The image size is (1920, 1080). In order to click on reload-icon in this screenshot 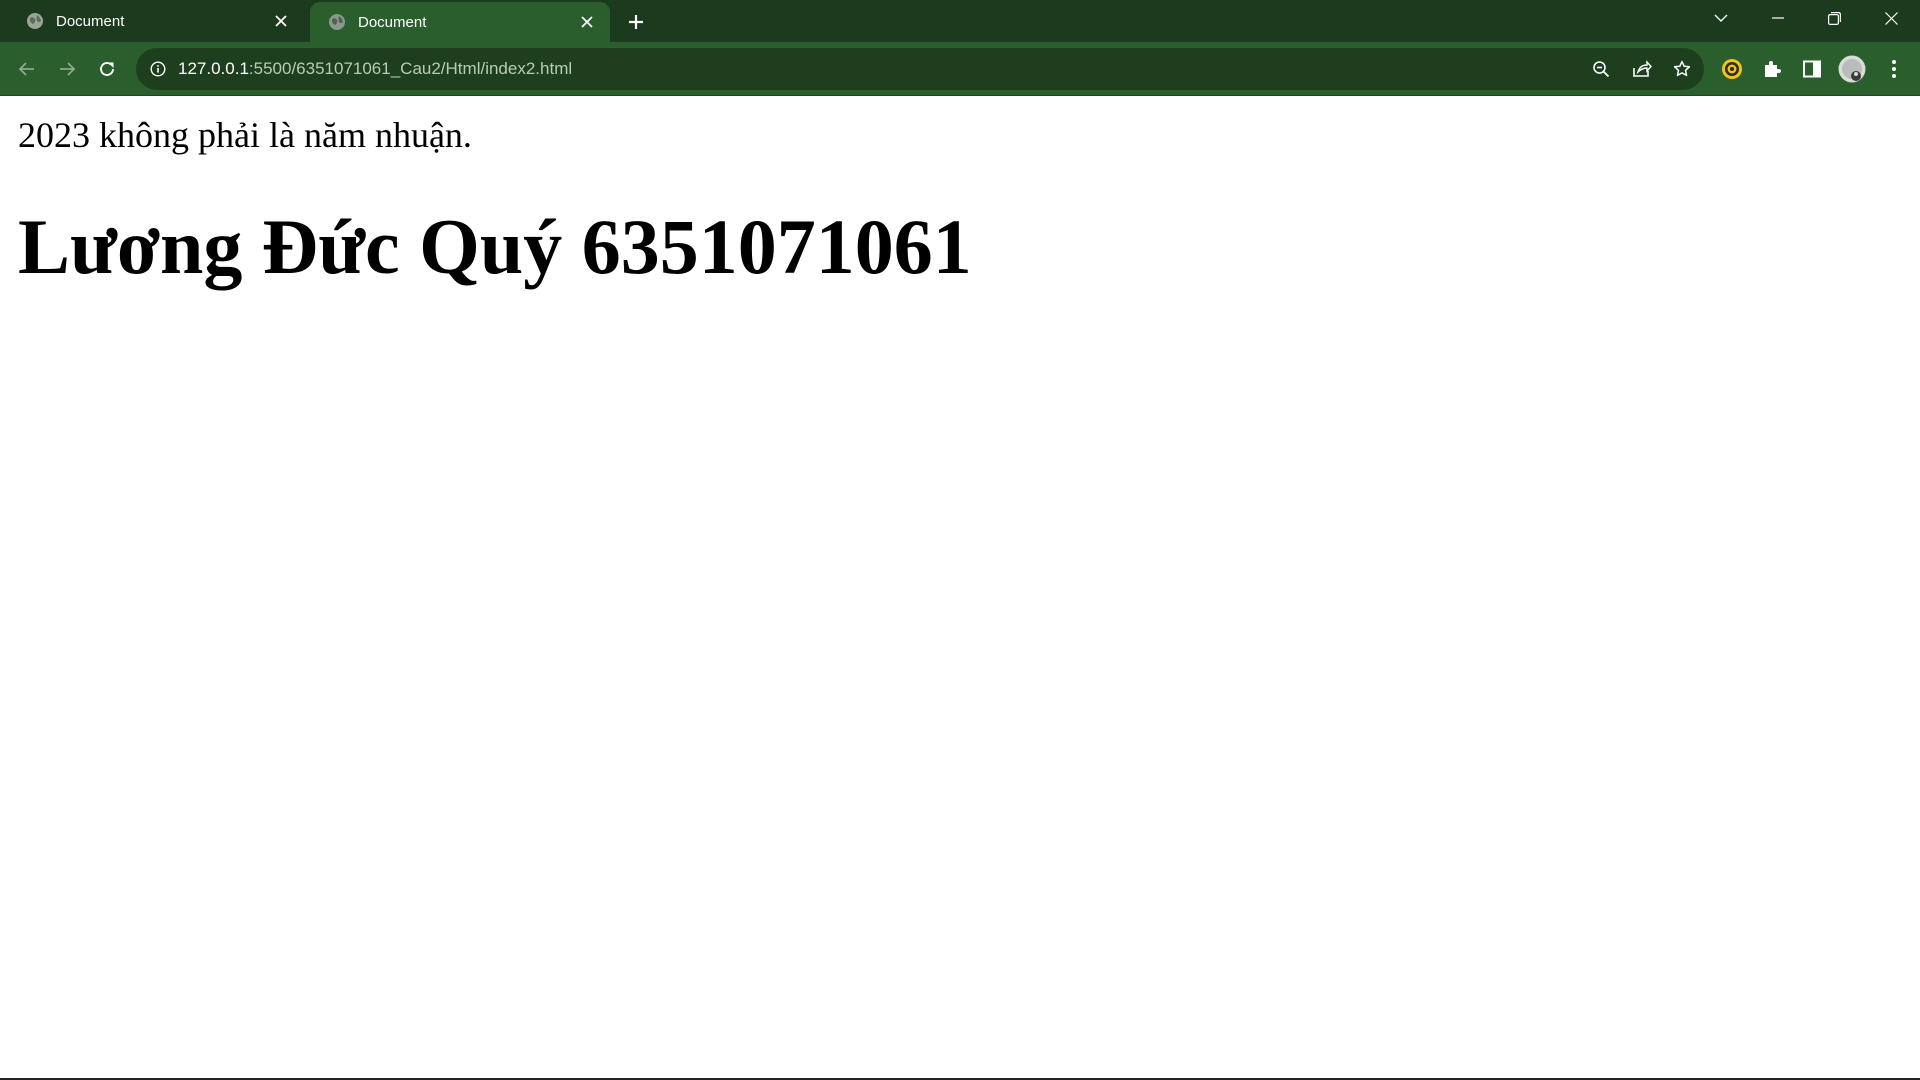, I will do `click(107, 69)`.